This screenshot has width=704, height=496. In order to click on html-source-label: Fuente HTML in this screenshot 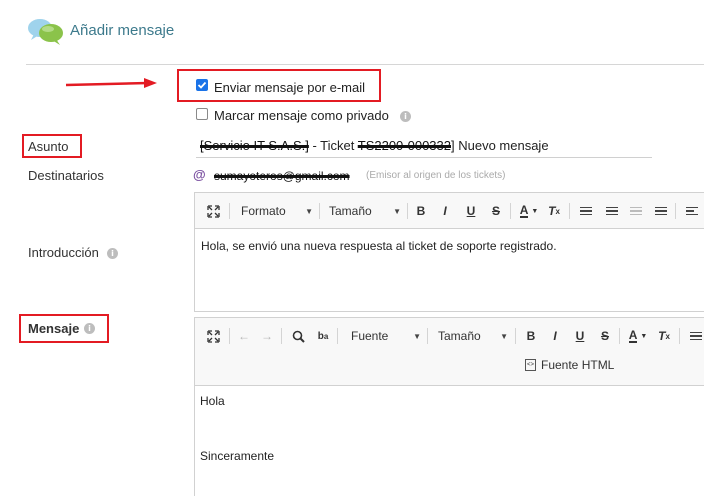, I will do `click(578, 365)`.